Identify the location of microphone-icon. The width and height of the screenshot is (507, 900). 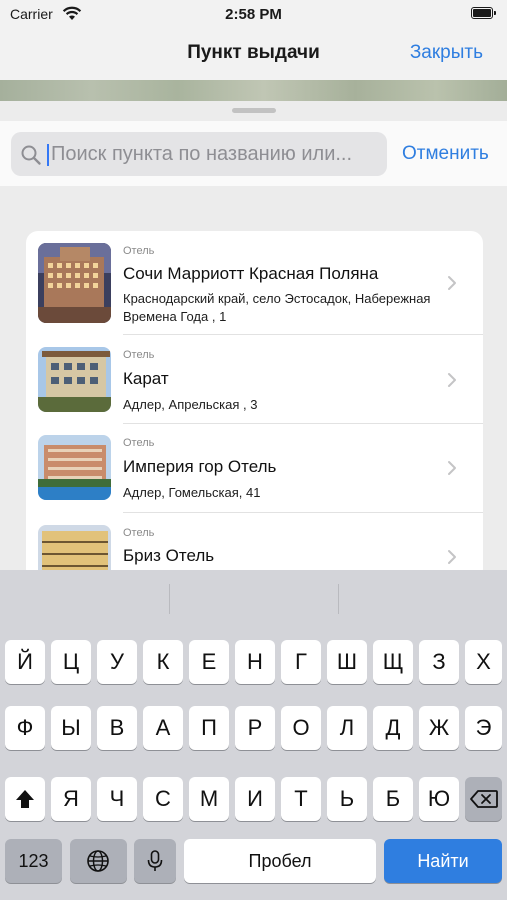
(155, 860).